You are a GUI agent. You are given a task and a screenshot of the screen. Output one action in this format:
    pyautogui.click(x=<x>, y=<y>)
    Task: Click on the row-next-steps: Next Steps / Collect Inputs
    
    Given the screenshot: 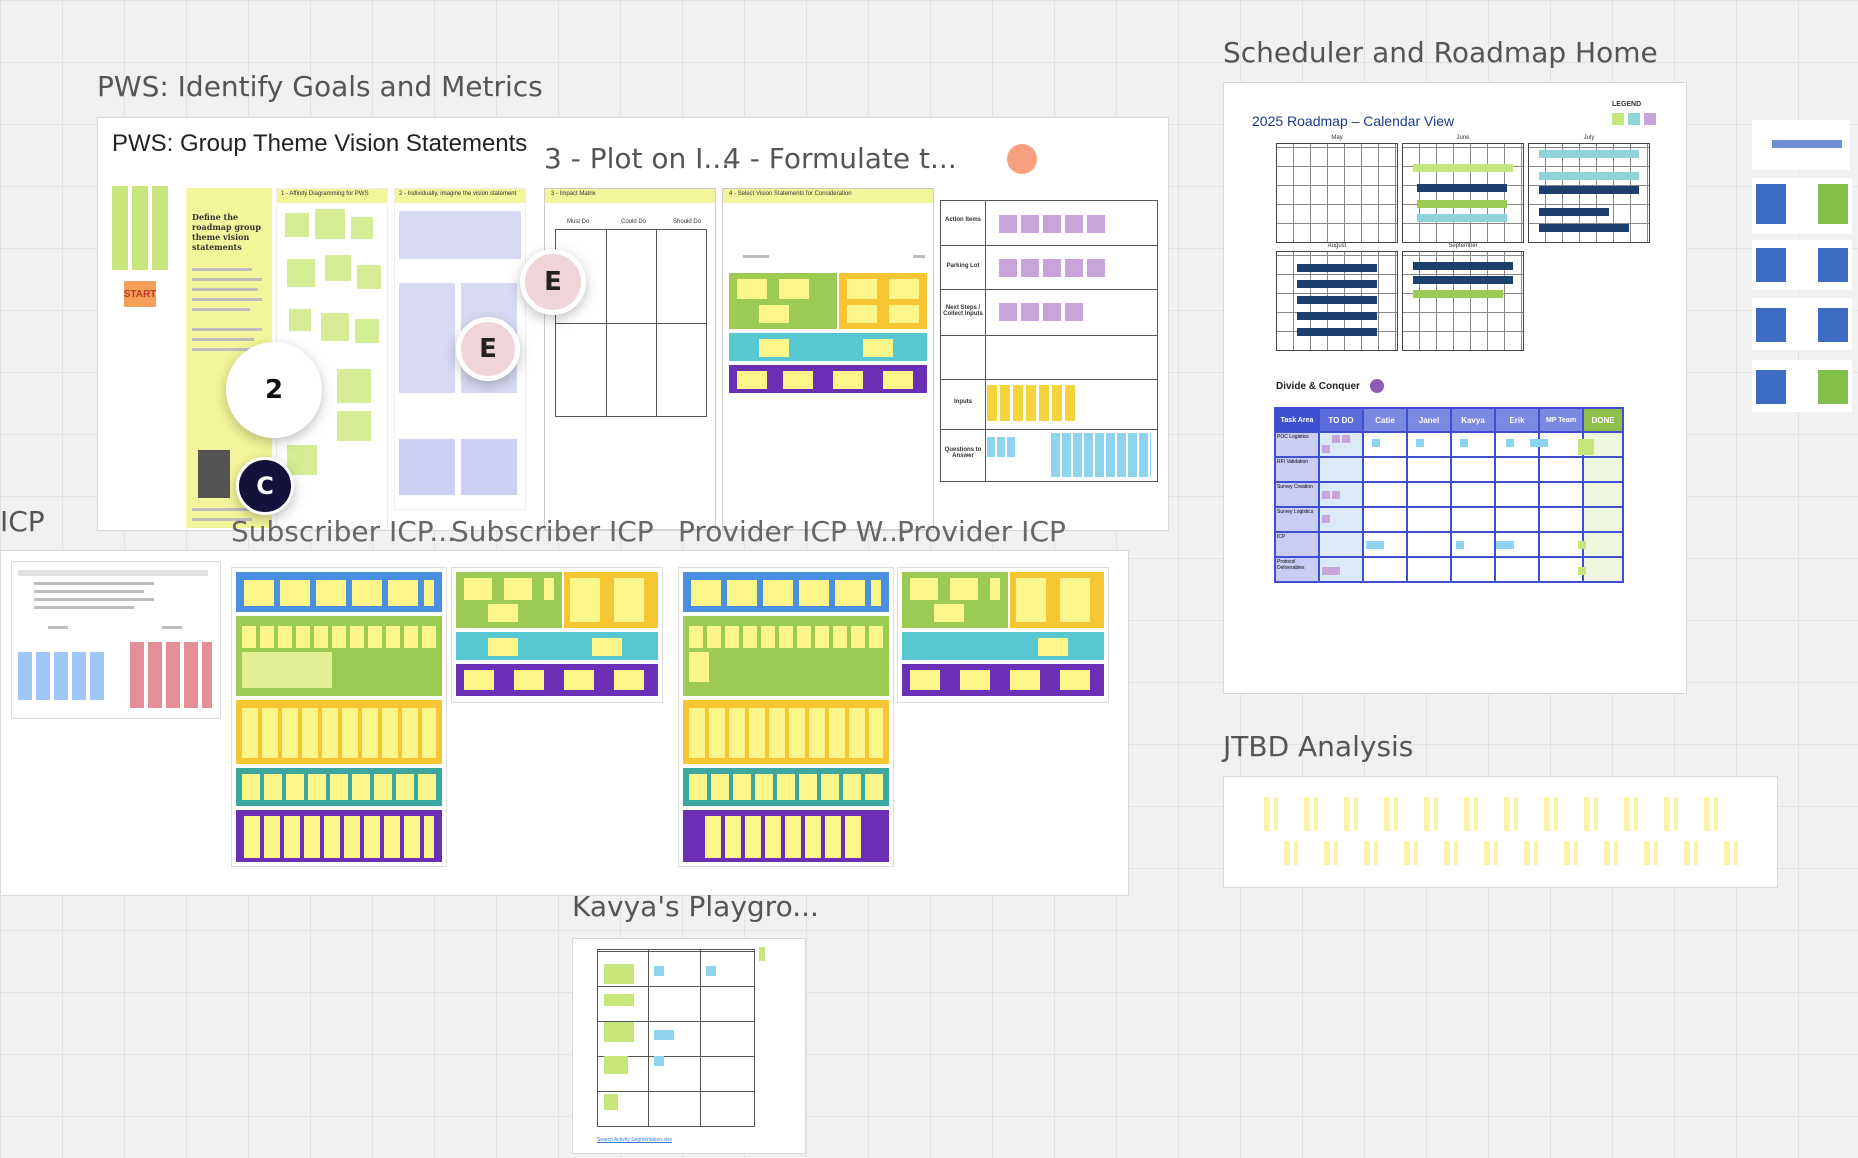 What is the action you would take?
    pyautogui.click(x=963, y=311)
    